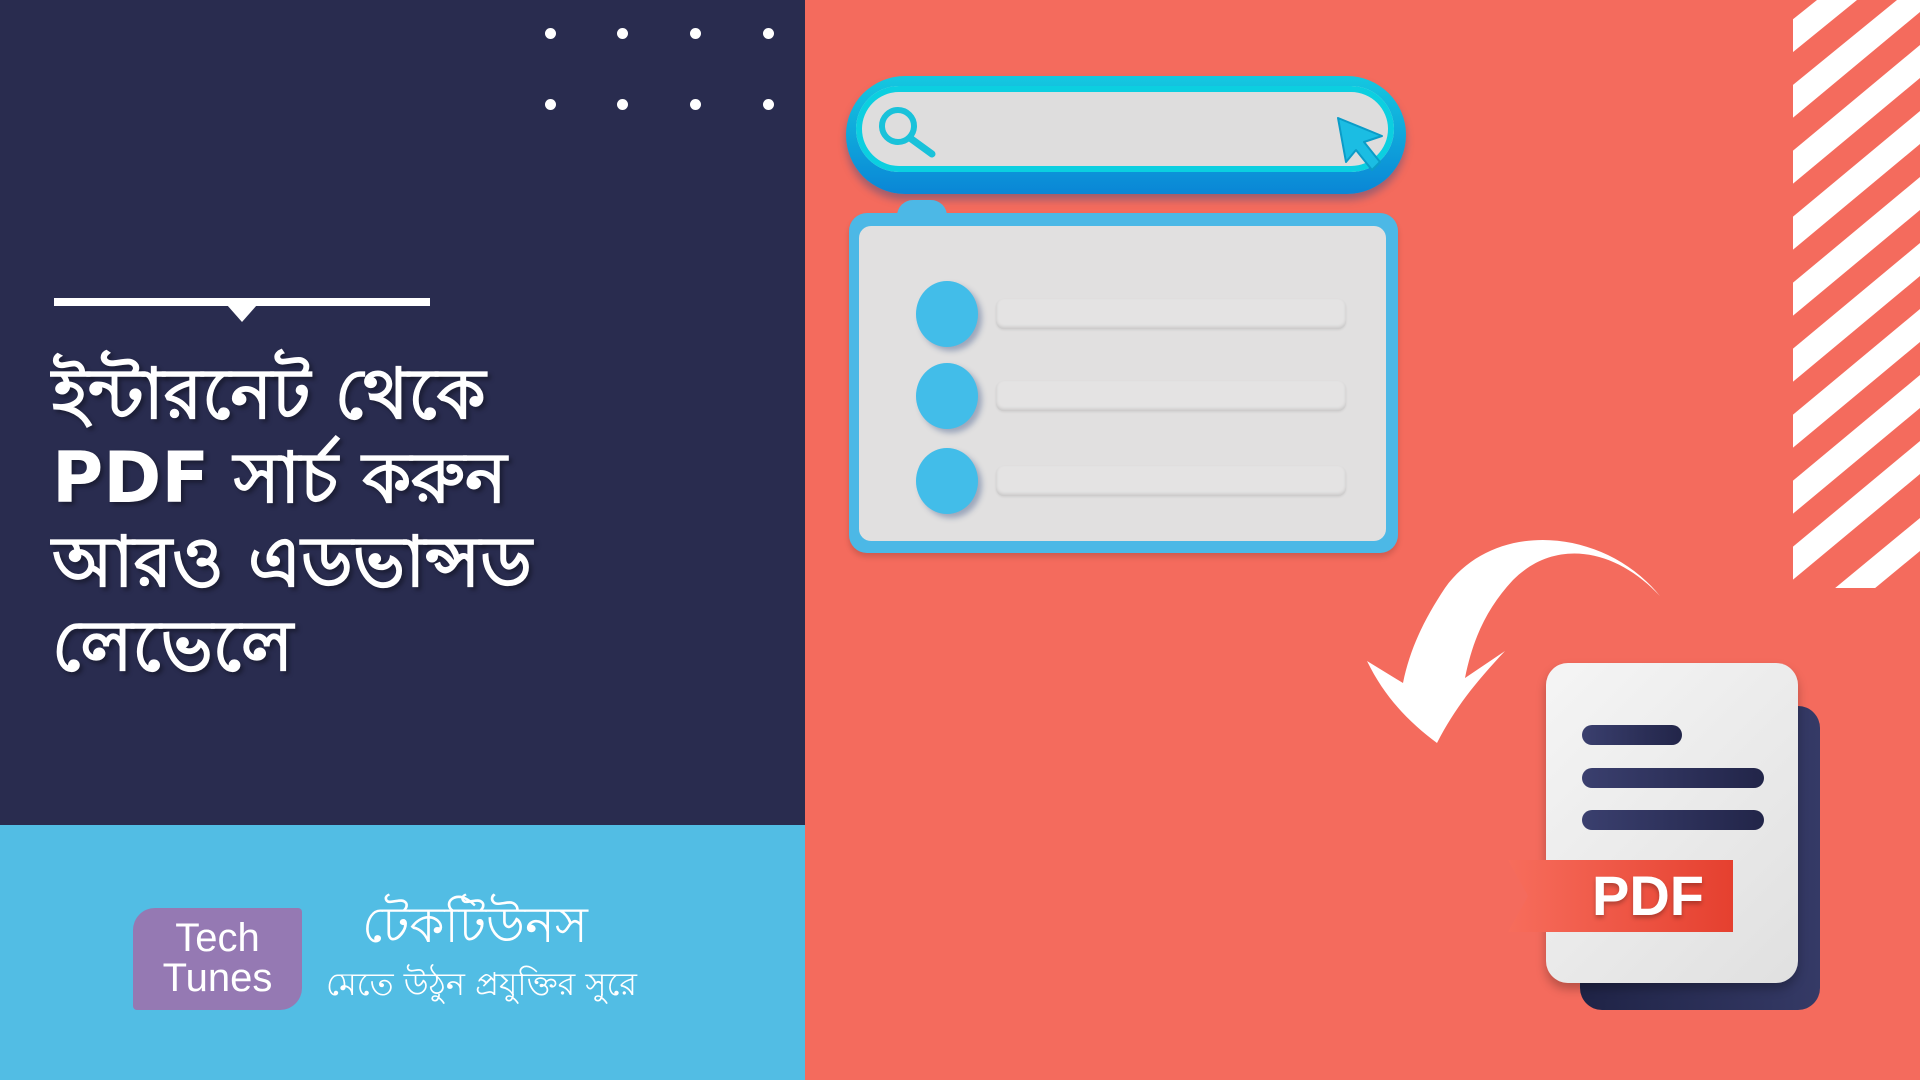 The image size is (1920, 1080). What do you see at coordinates (1648, 895) in the screenshot?
I see `pdf-badge-label: PDF` at bounding box center [1648, 895].